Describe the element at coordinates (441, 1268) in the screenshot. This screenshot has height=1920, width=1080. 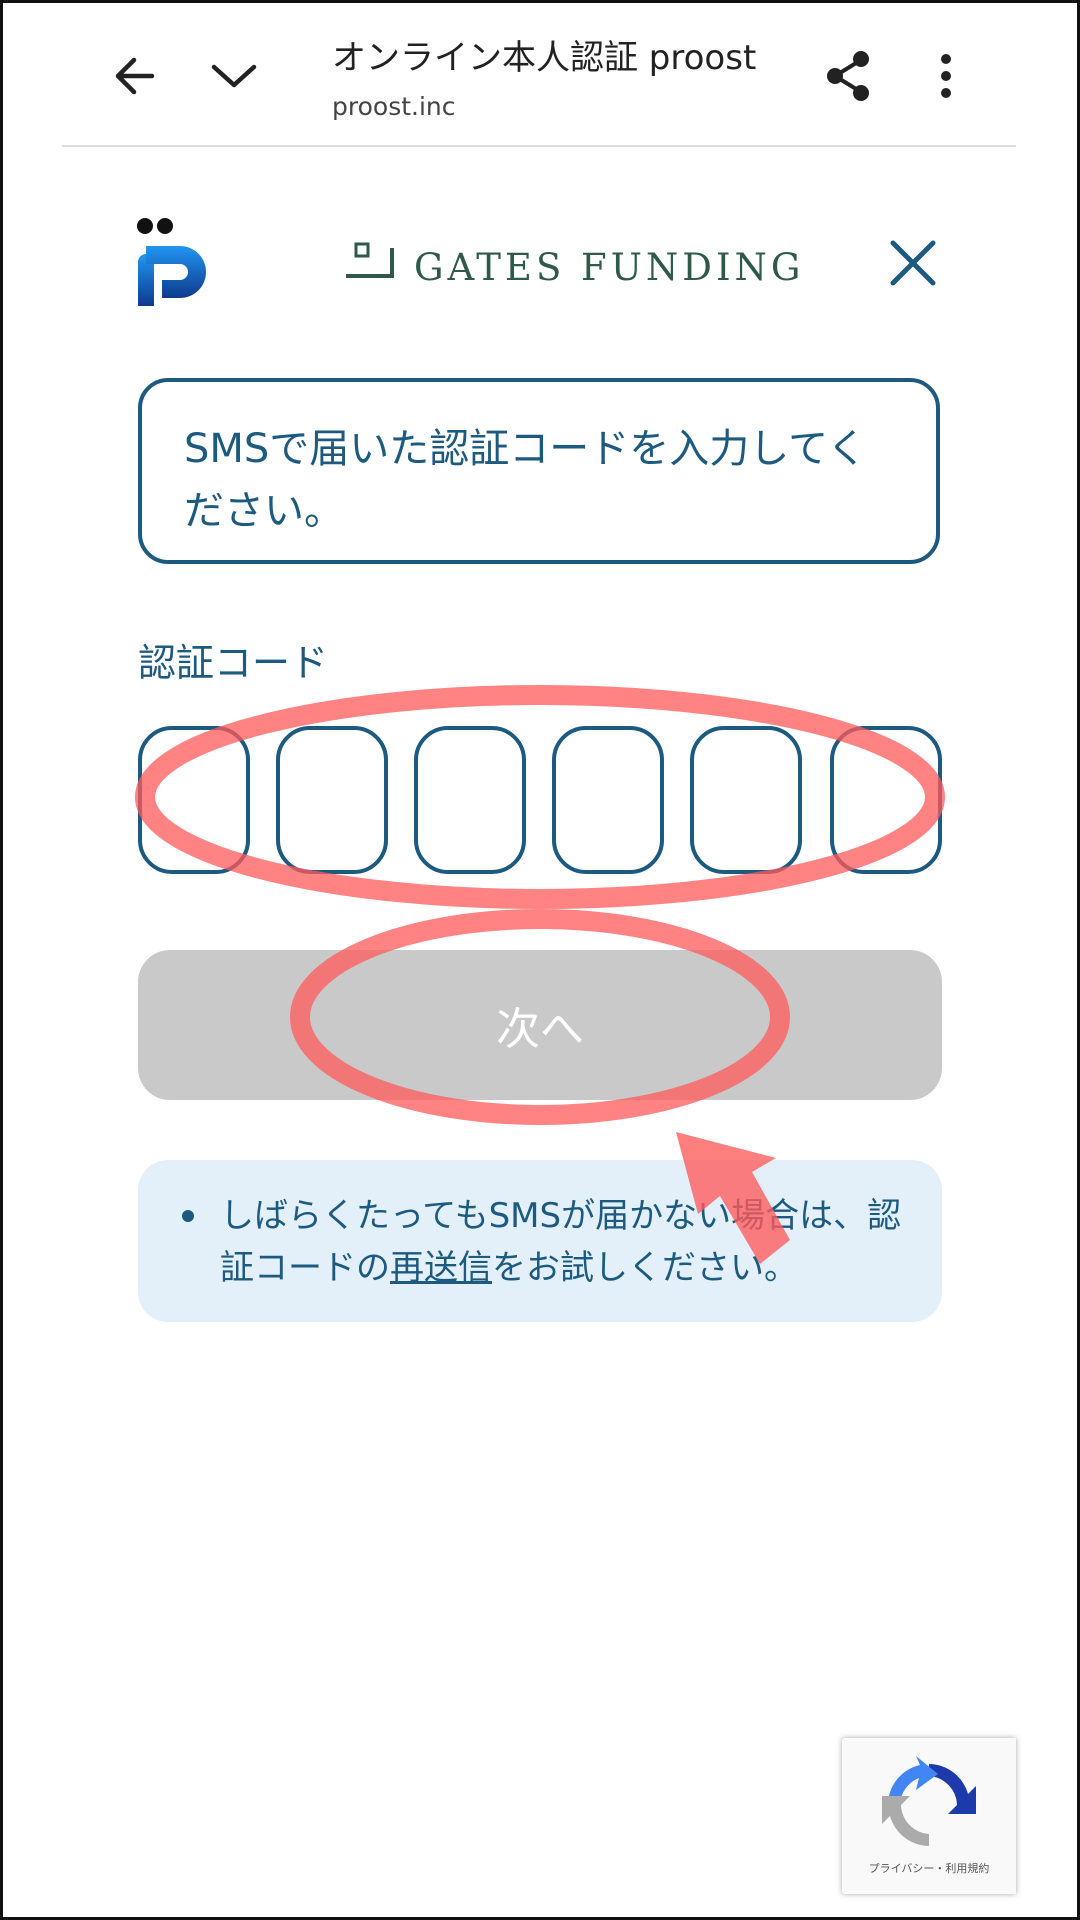
I see `resend-link: 再送信` at that location.